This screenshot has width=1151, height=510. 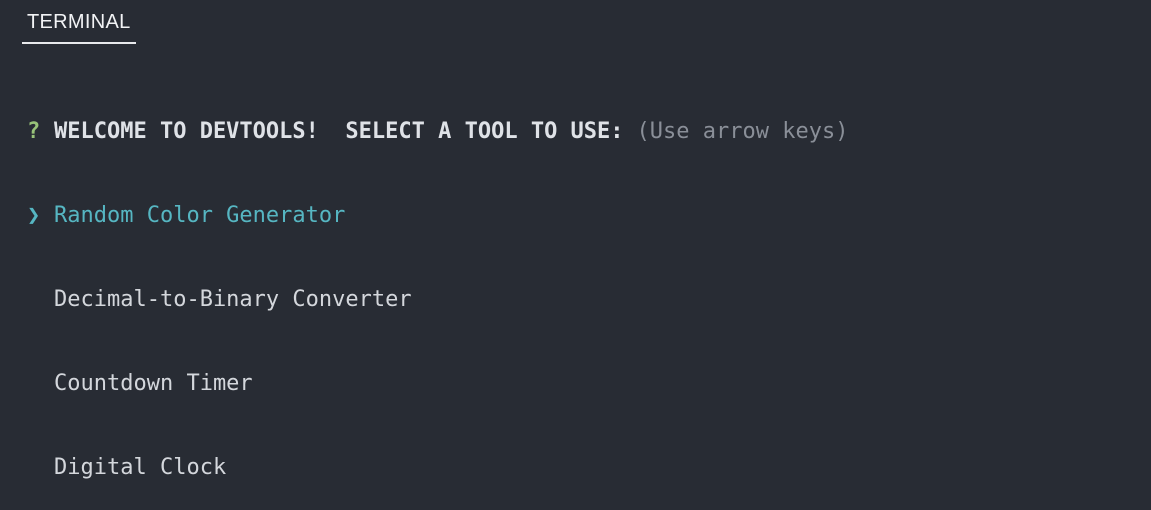 I want to click on menu-option-countdown-timer: Countdown Timer, so click(x=153, y=384).